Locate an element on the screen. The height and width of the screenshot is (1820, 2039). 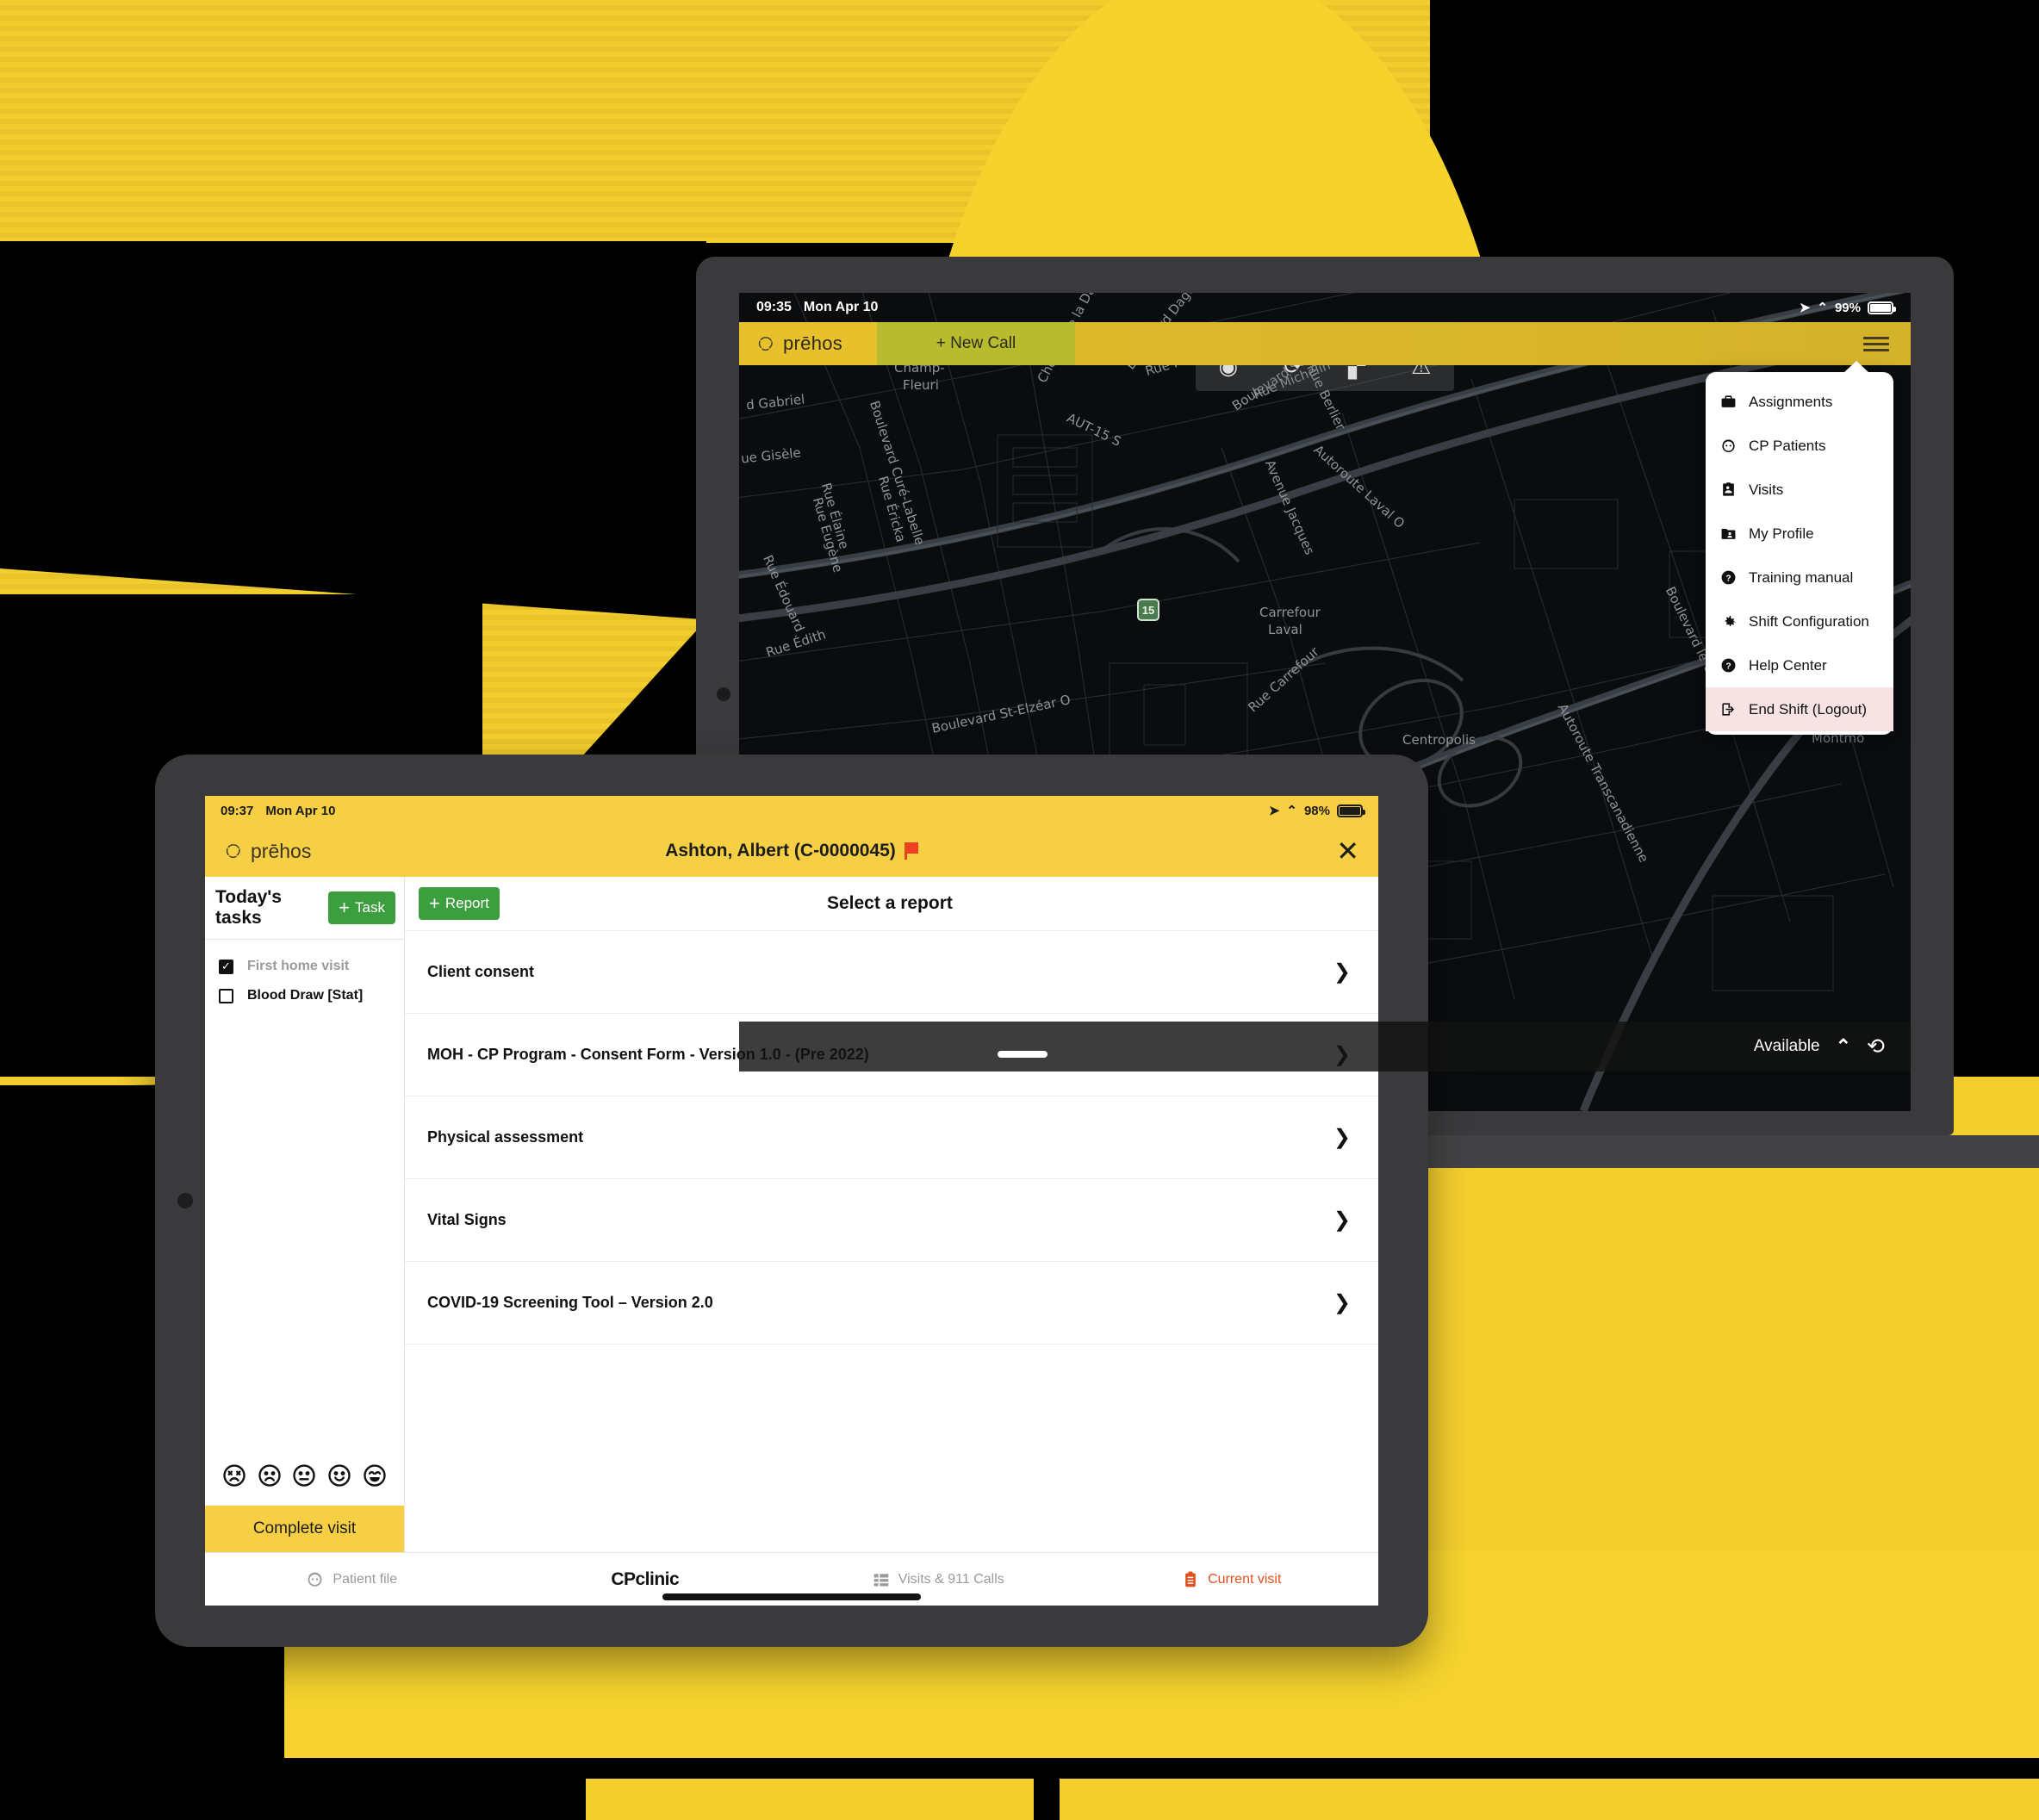
menu-item-label: My Profile is located at coordinates (1781, 533).